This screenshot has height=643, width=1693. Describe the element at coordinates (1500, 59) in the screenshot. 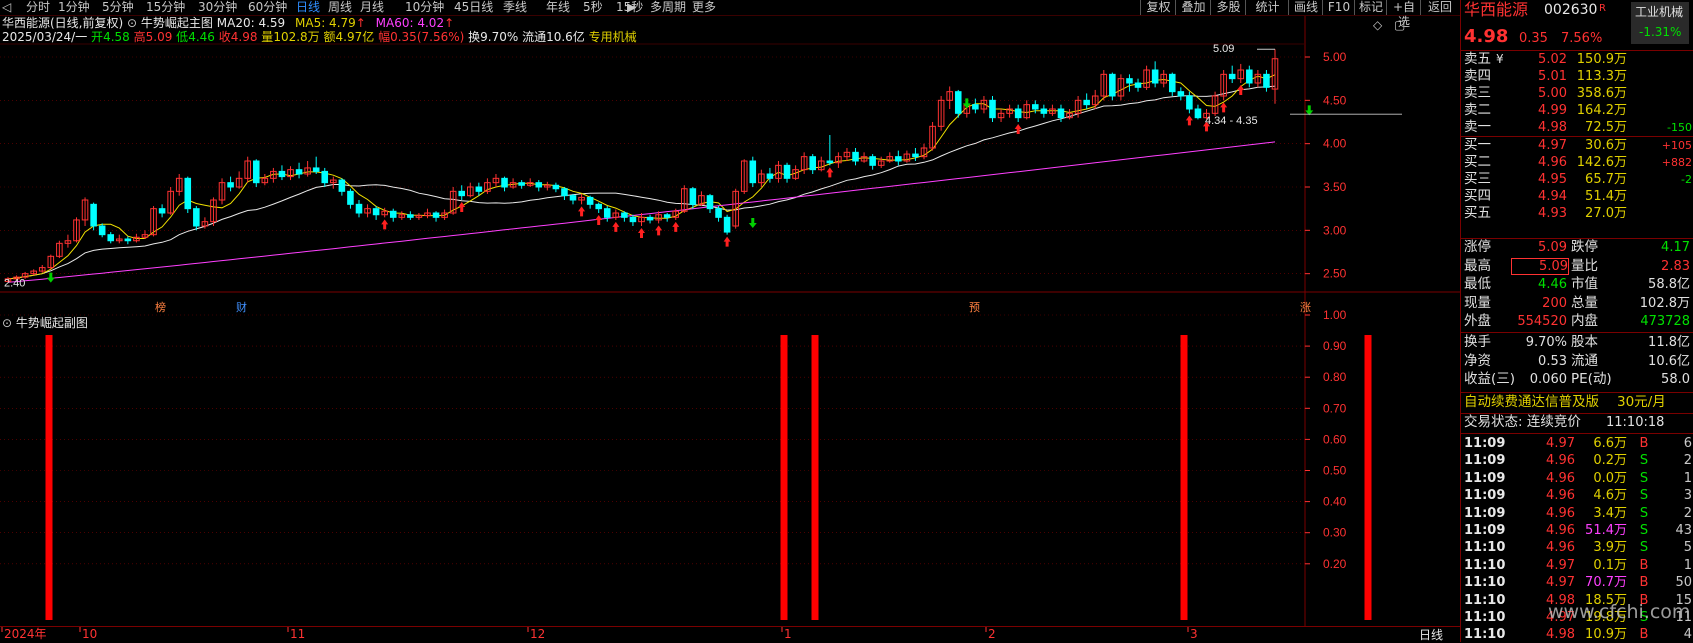

I see `yen-icon: ¥` at that location.